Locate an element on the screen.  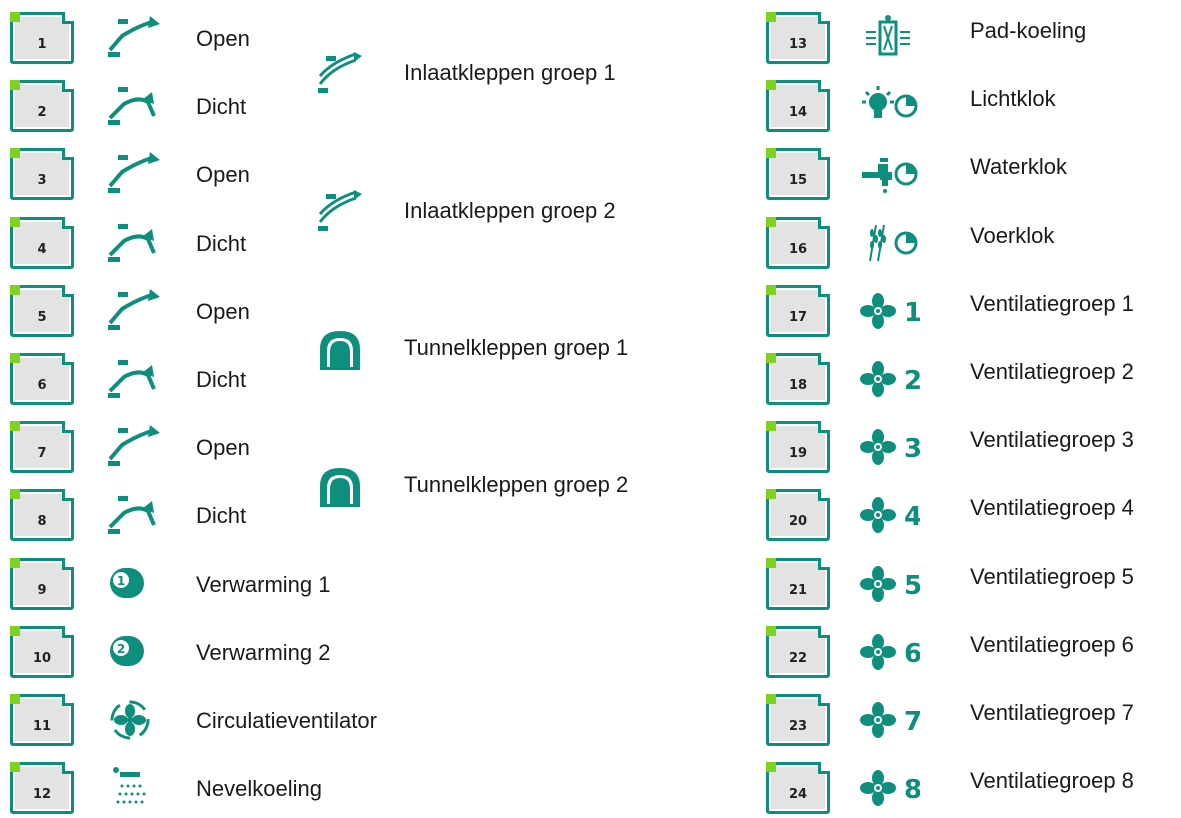
relay-row: 20 4 Ventilatiegroep 4 is located at coordinates (973, 517).